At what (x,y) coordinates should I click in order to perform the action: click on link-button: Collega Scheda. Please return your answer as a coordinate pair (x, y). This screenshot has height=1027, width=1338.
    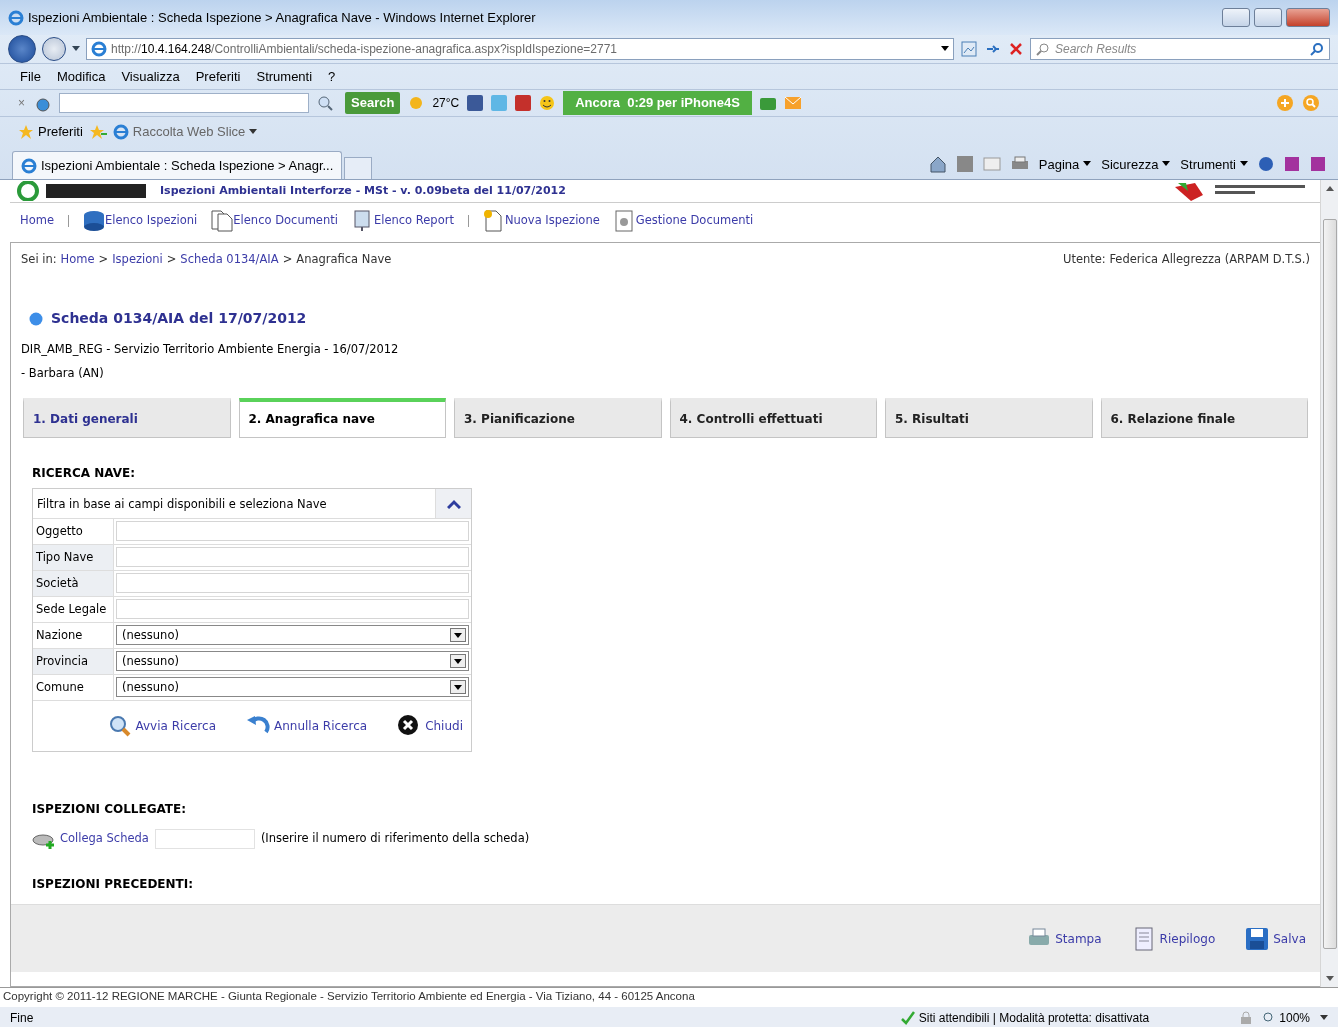
    Looking at the image, I should click on (90, 838).